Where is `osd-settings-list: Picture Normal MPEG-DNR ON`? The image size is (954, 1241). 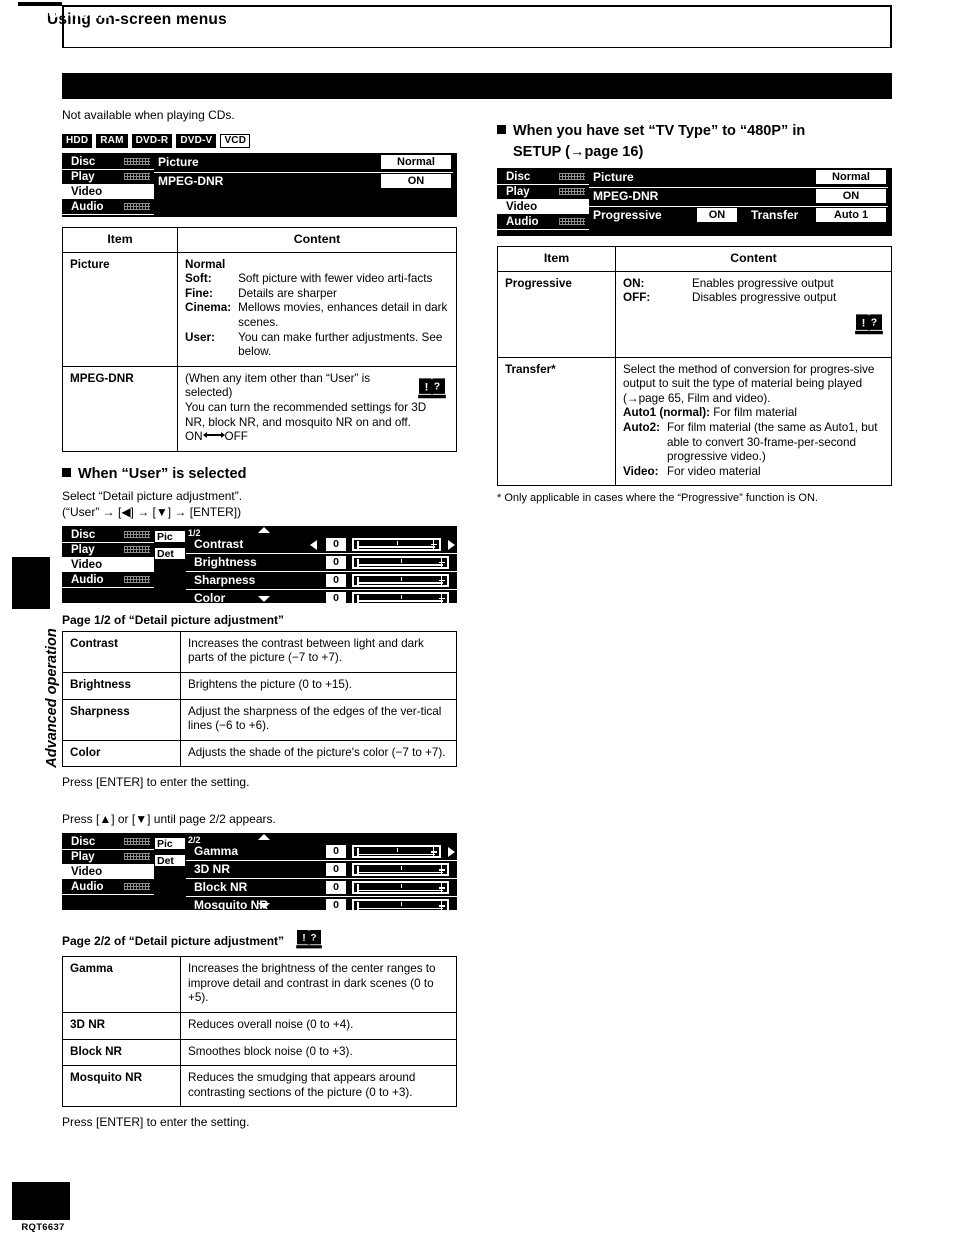 osd-settings-list: Picture Normal MPEG-DNR ON is located at coordinates (305, 173).